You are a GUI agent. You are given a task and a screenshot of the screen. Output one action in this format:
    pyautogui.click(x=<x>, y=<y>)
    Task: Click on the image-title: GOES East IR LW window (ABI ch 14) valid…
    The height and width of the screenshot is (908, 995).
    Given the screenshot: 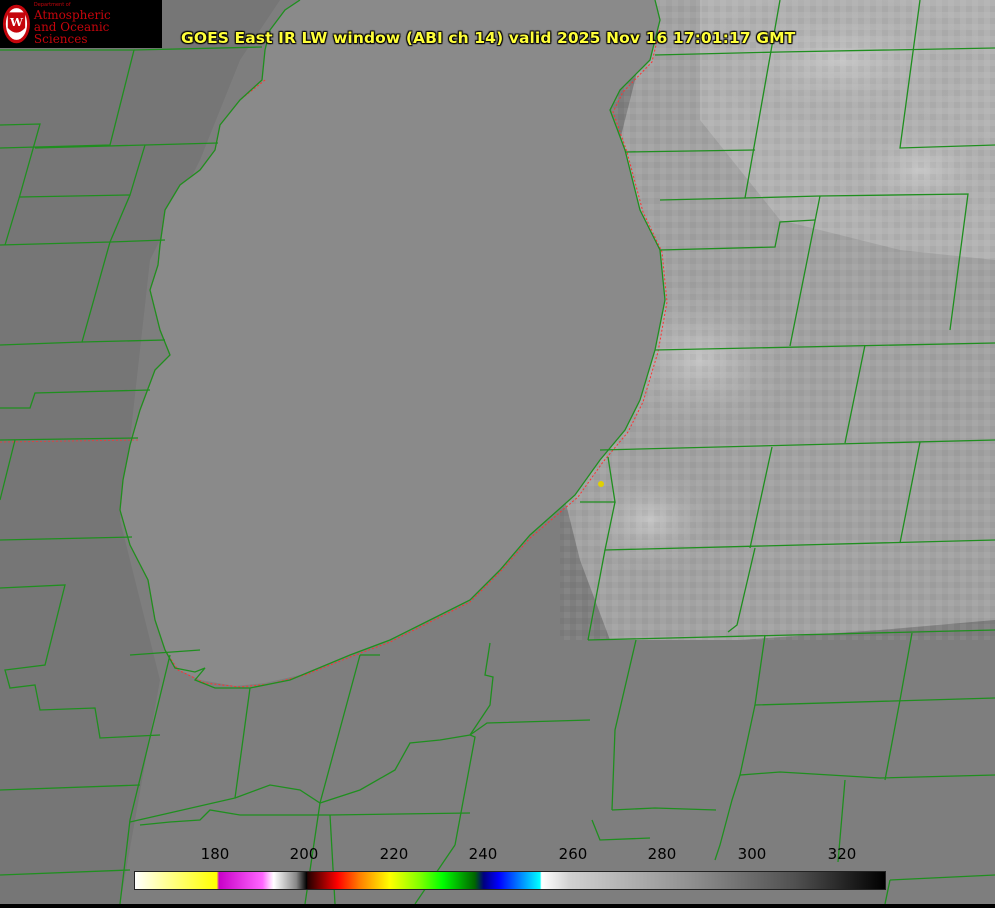 What is the action you would take?
    pyautogui.click(x=488, y=38)
    